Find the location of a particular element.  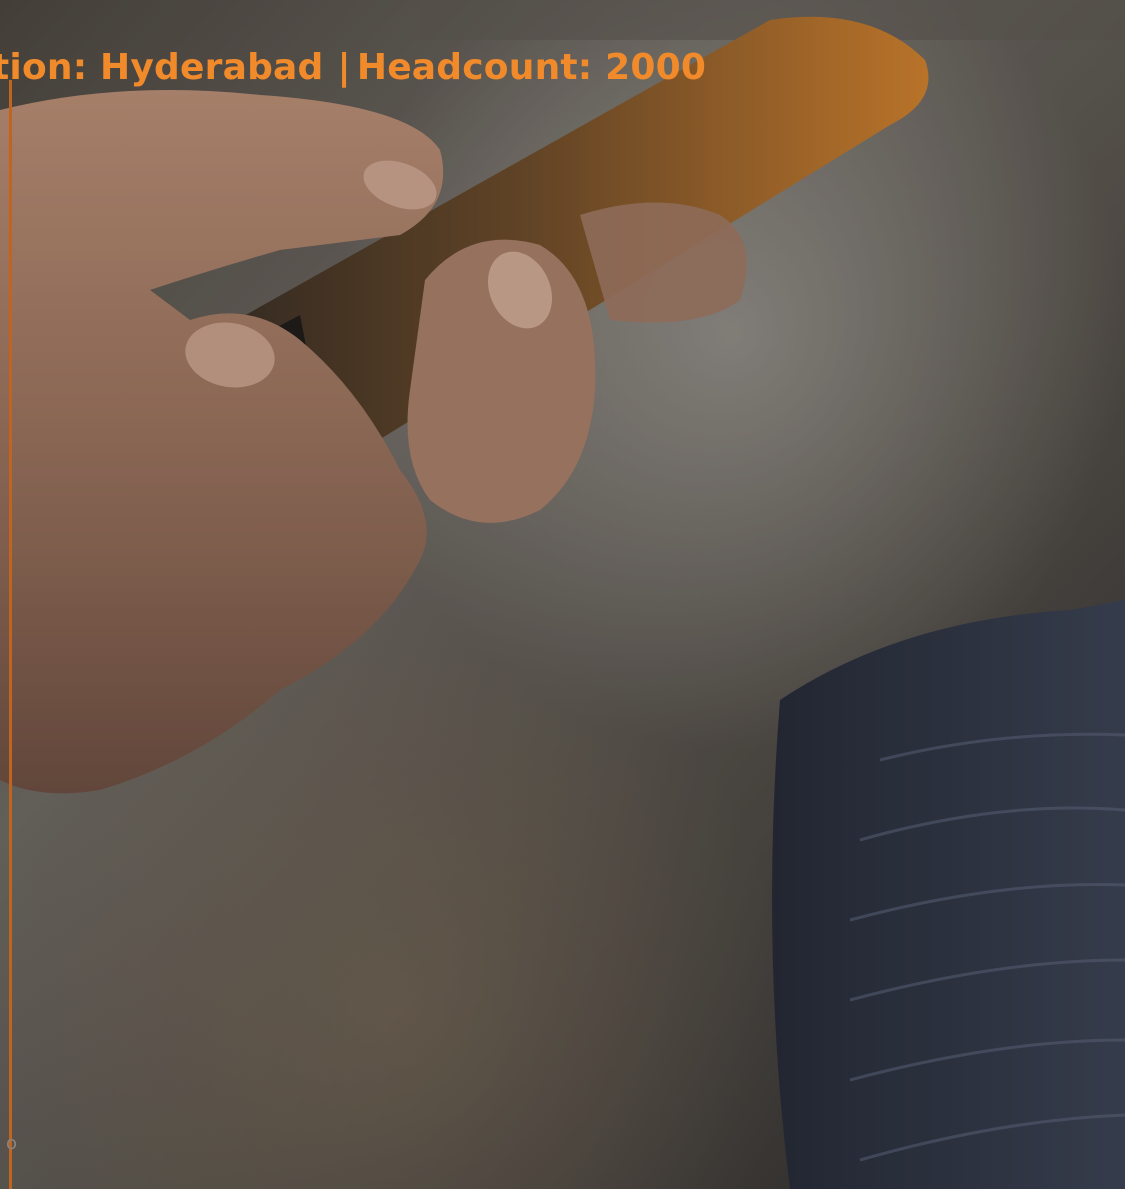

headcount-label: Headcount: 2000 is located at coordinates (531, 67).